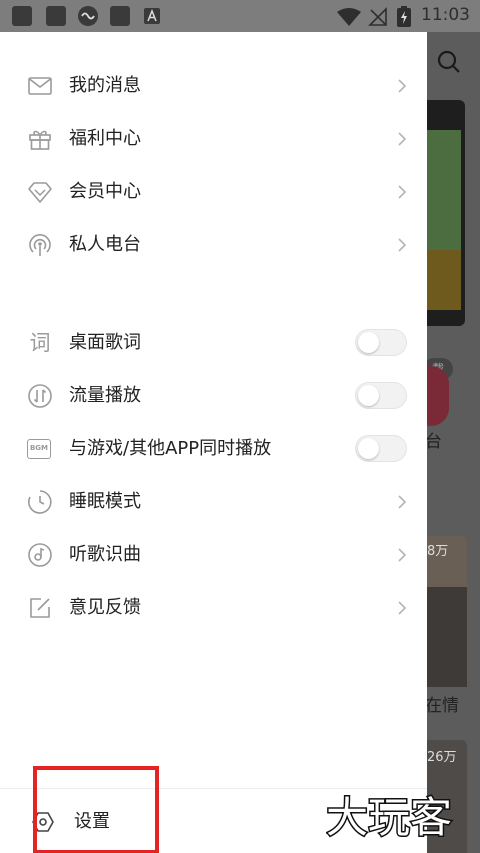 Image resolution: width=480 pixels, height=853 pixels. I want to click on battery-charging-icon, so click(404, 16).